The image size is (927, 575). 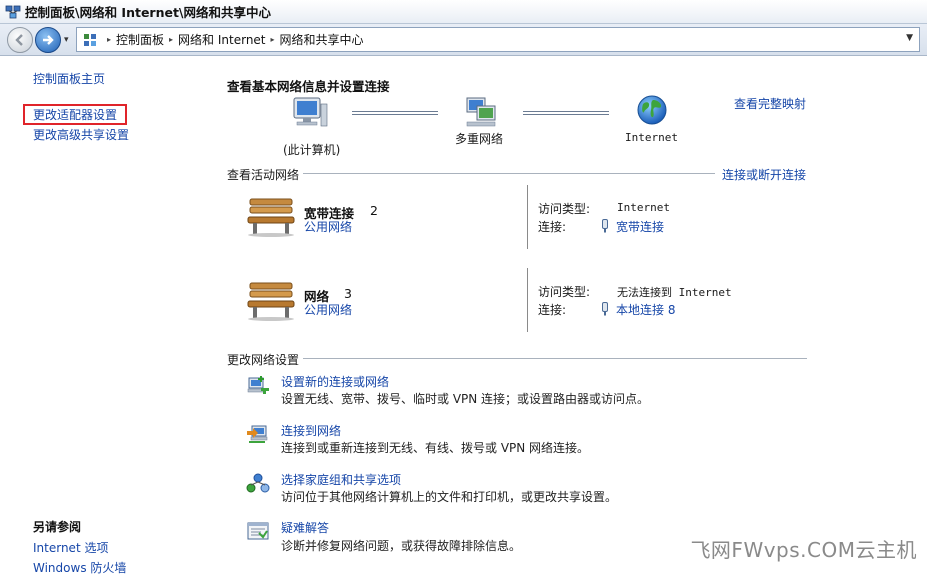 I want to click on computer-icon, so click(x=310, y=112).